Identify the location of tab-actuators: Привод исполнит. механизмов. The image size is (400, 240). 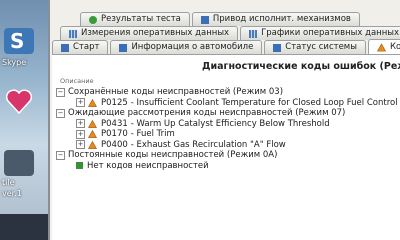
(275, 19).